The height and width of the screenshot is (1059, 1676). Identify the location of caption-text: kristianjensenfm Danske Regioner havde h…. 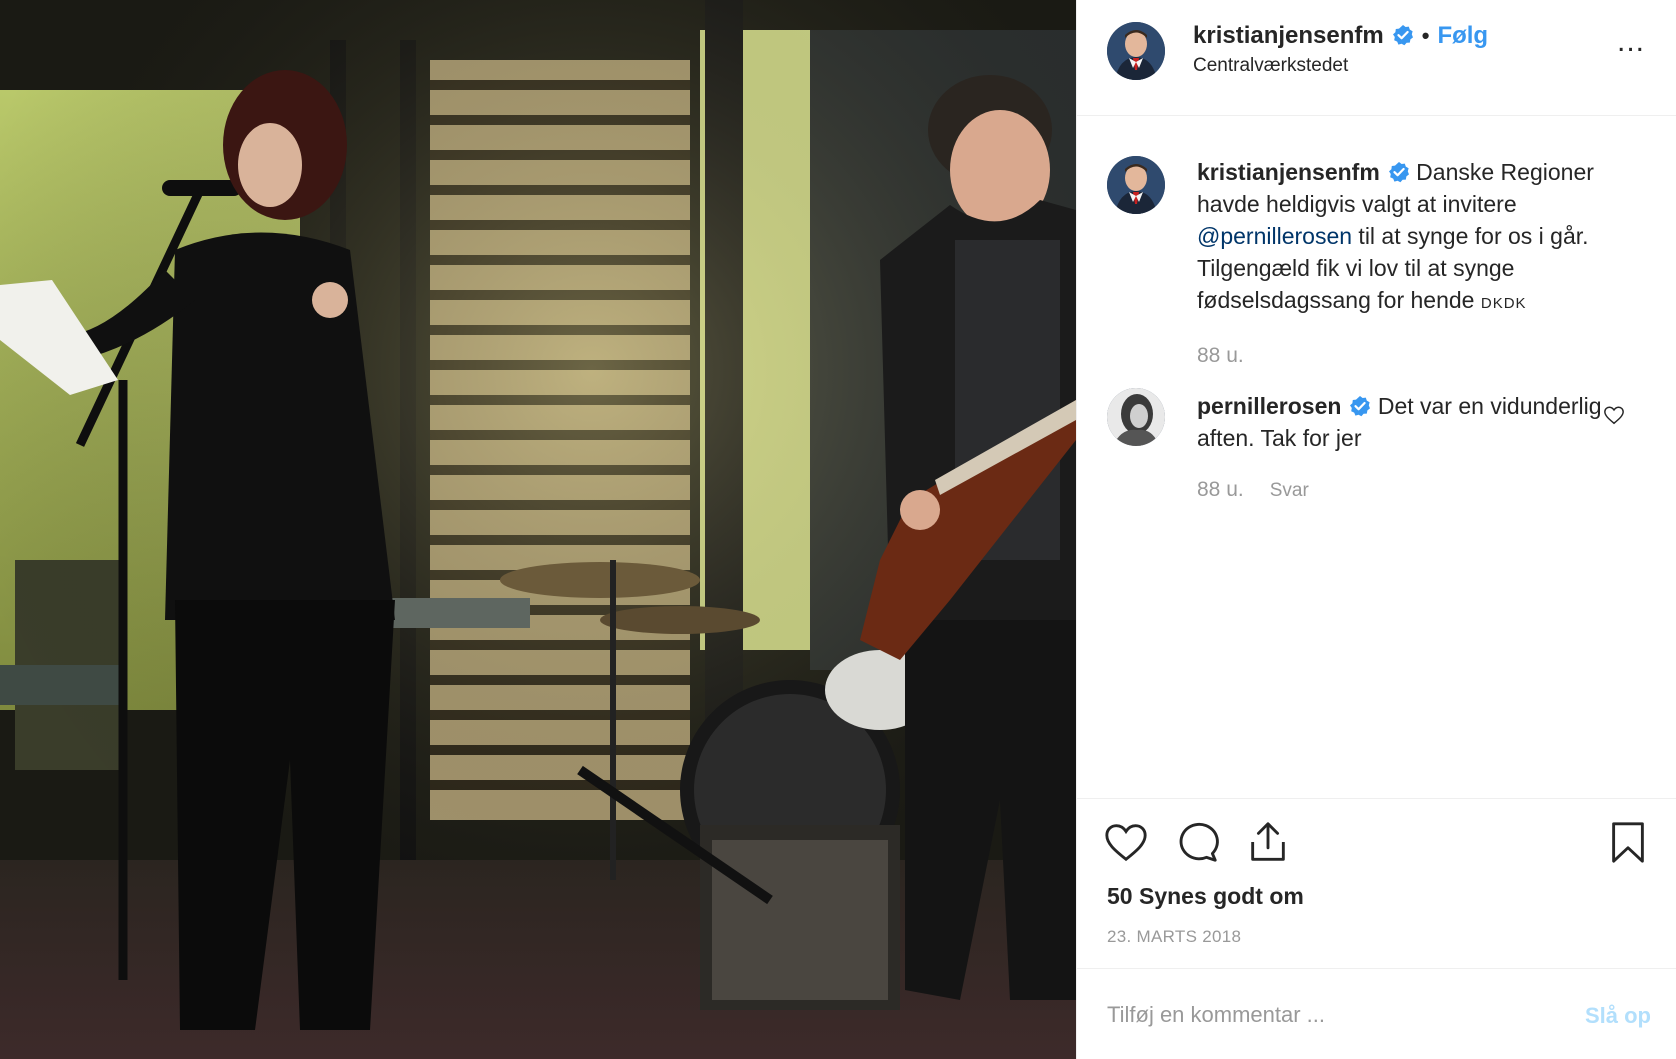
(1407, 238).